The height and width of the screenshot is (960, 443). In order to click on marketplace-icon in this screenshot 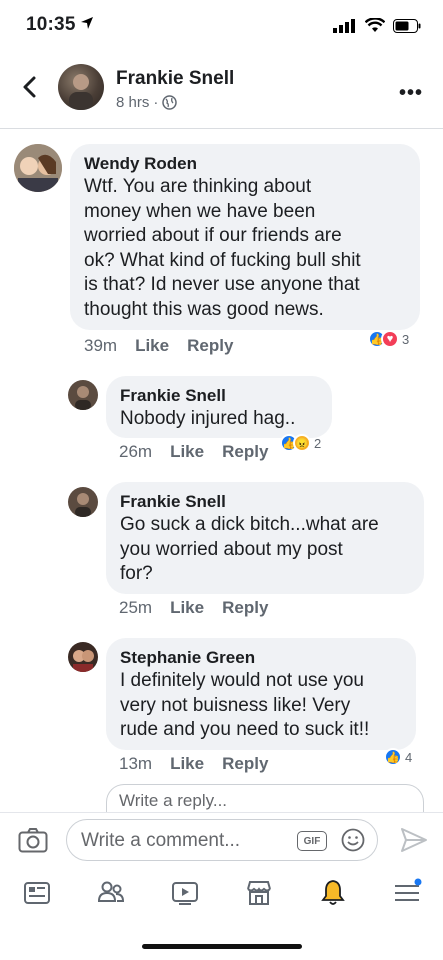, I will do `click(259, 893)`.